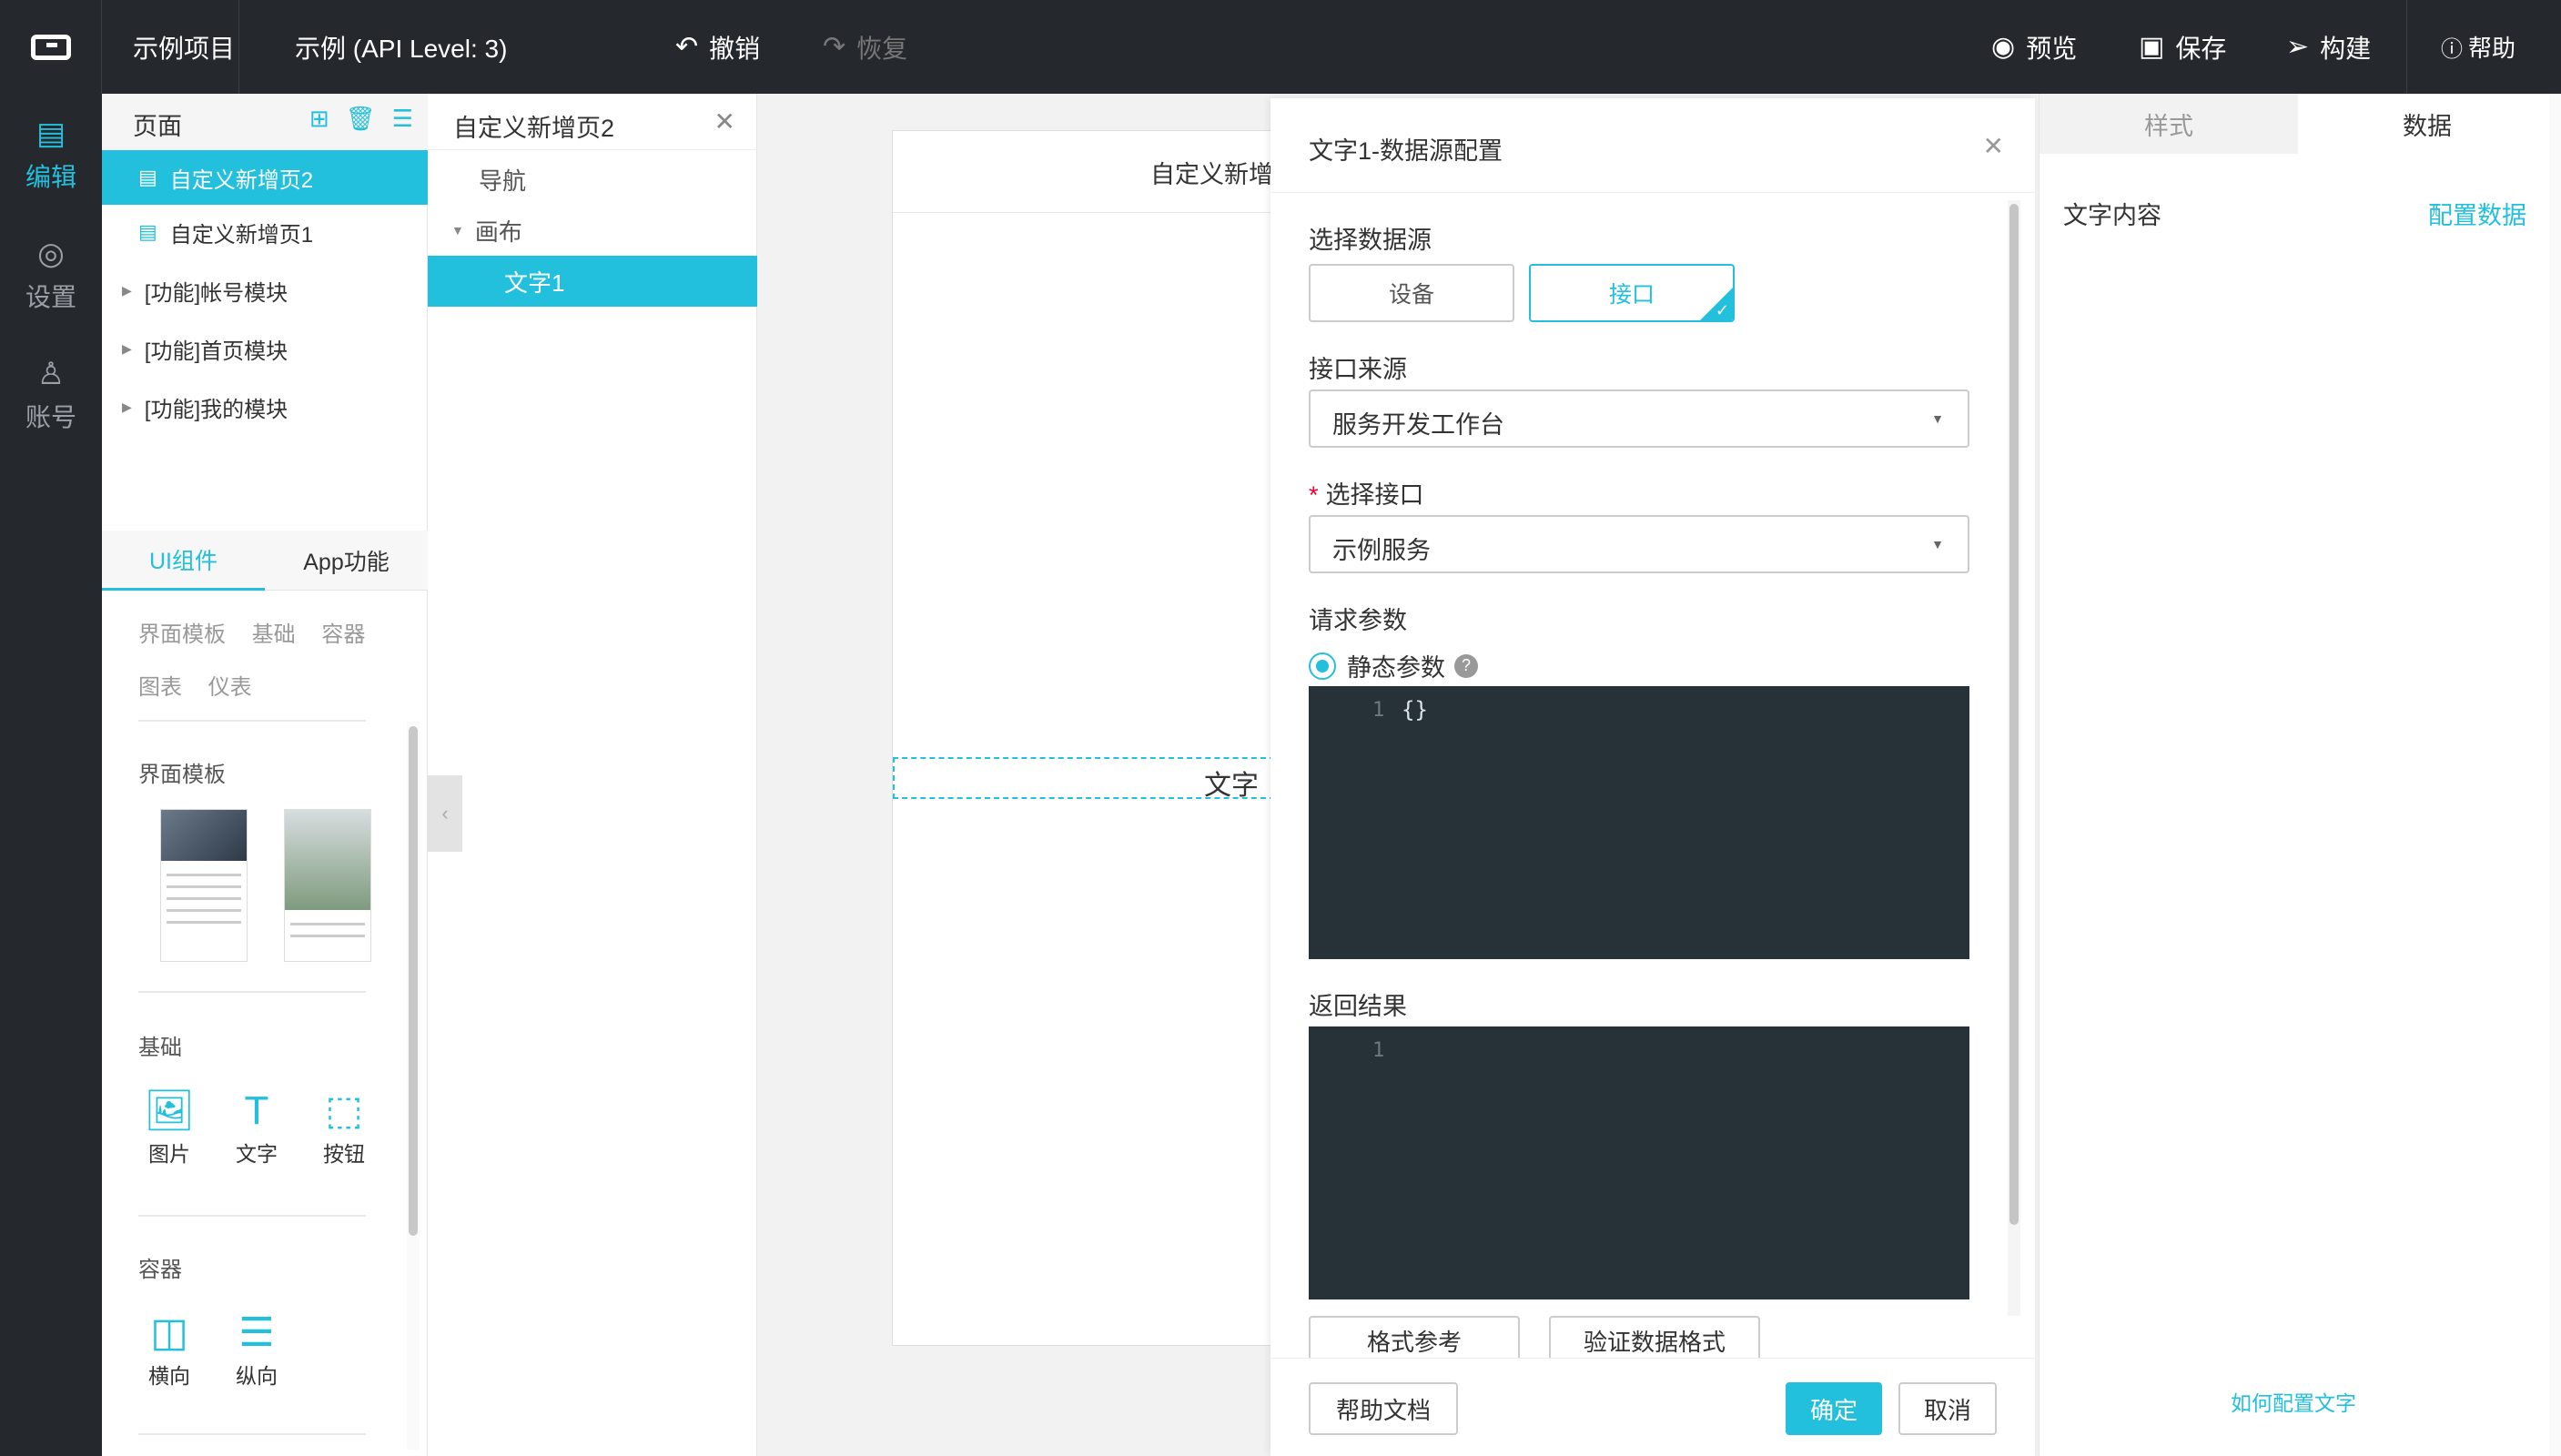 The width and height of the screenshot is (2561, 1456). I want to click on build-label: 构建, so click(2346, 49).